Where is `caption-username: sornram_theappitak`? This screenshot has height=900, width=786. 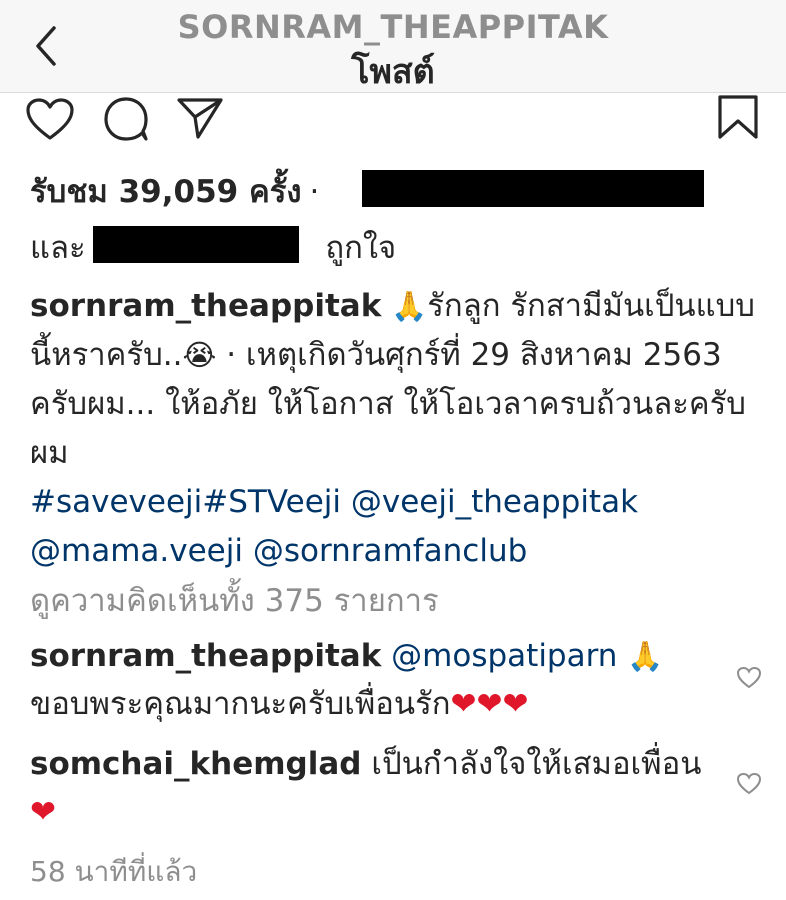 caption-username: sornram_theappitak is located at coordinates (205, 306).